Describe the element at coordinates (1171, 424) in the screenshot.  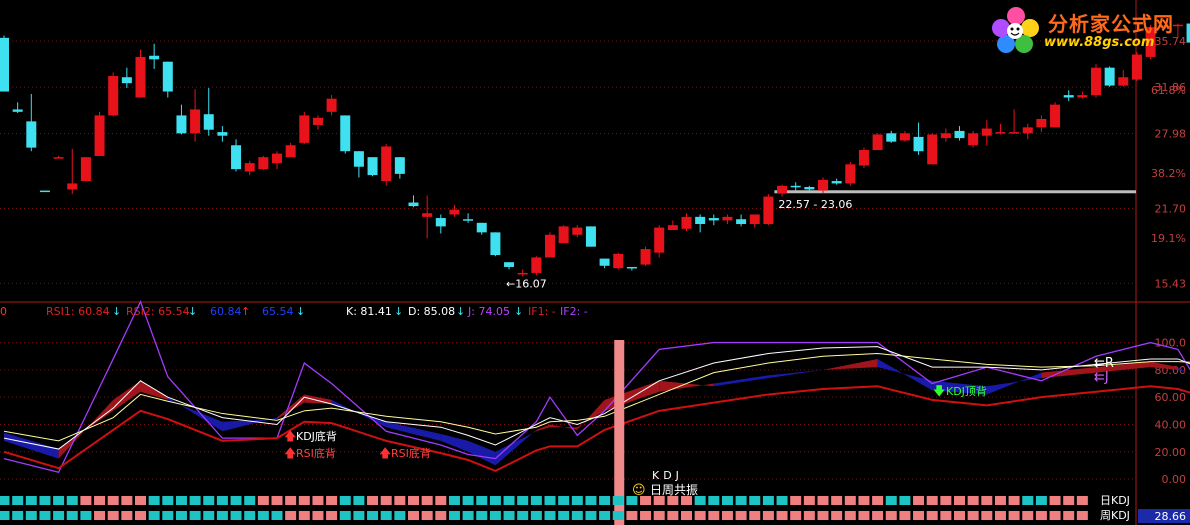
I see `osc-tick-label: 40.00` at that location.